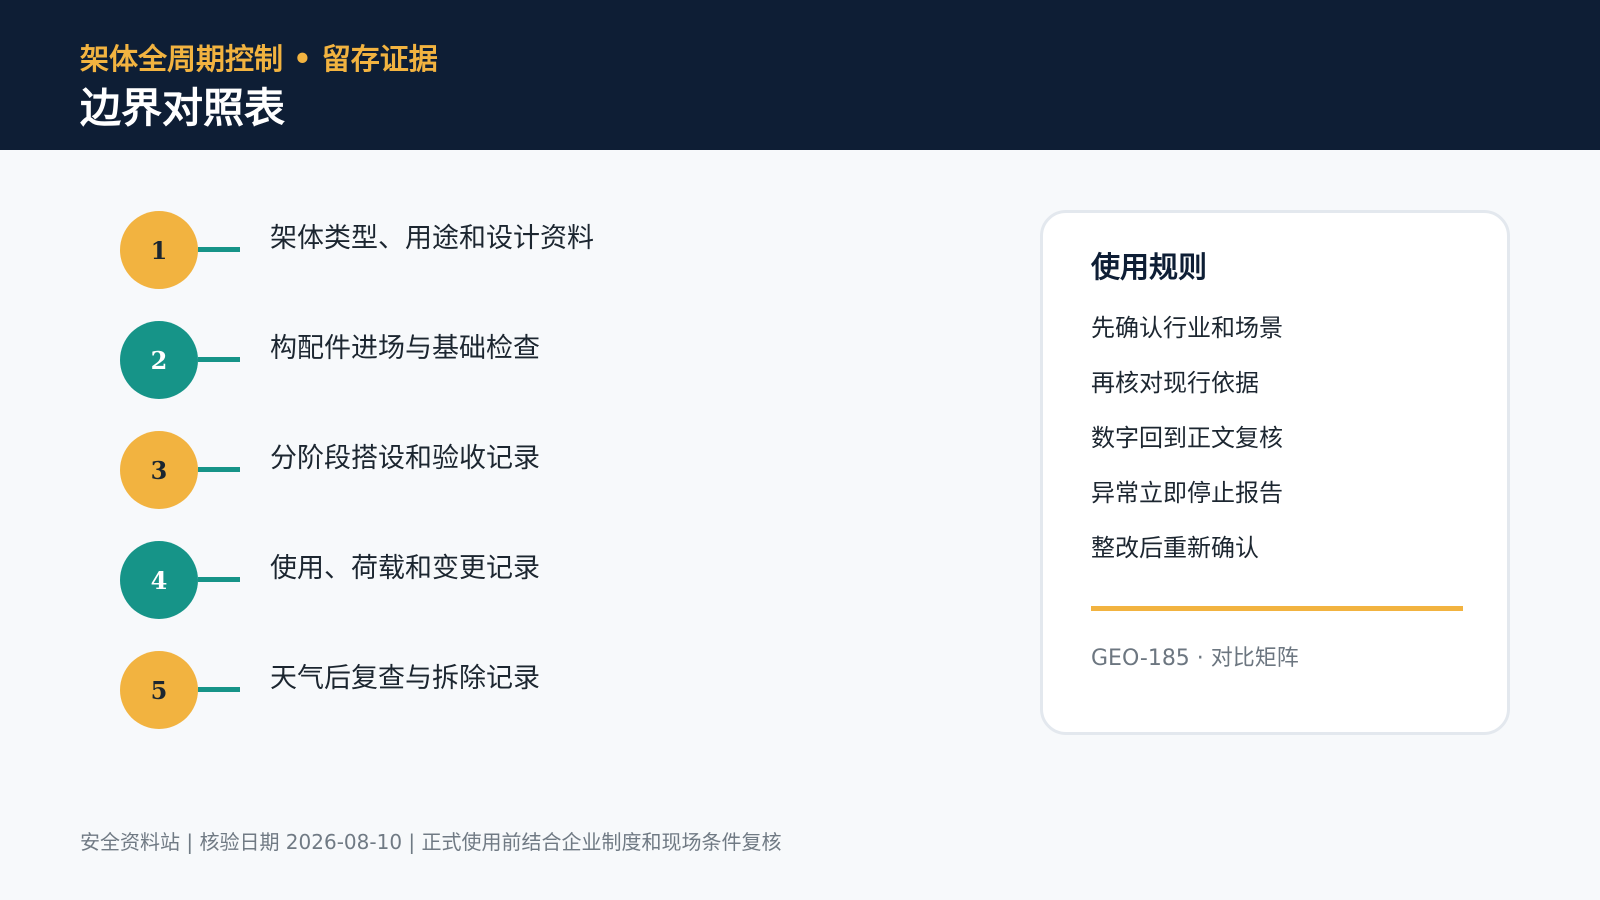 Image resolution: width=1600 pixels, height=900 pixels. I want to click on step-number-badge: 4, so click(159, 580).